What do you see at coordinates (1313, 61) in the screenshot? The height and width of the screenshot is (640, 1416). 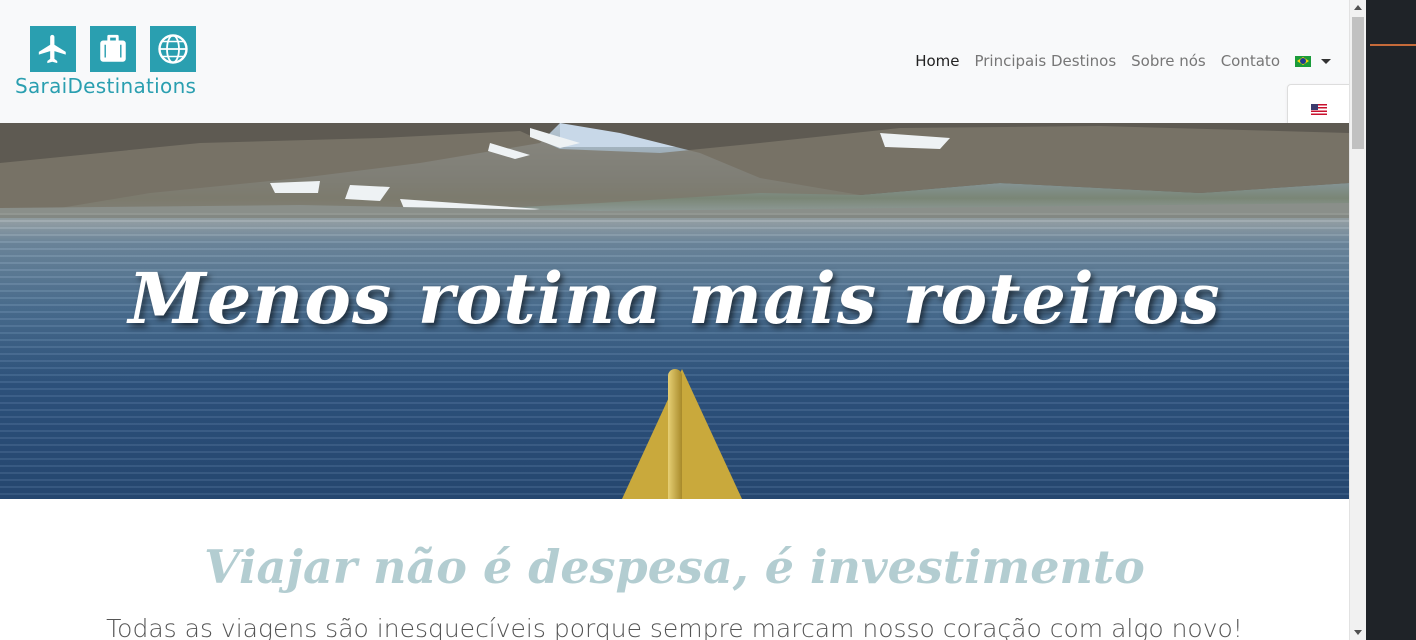 I see `language-dropdown-toggle` at bounding box center [1313, 61].